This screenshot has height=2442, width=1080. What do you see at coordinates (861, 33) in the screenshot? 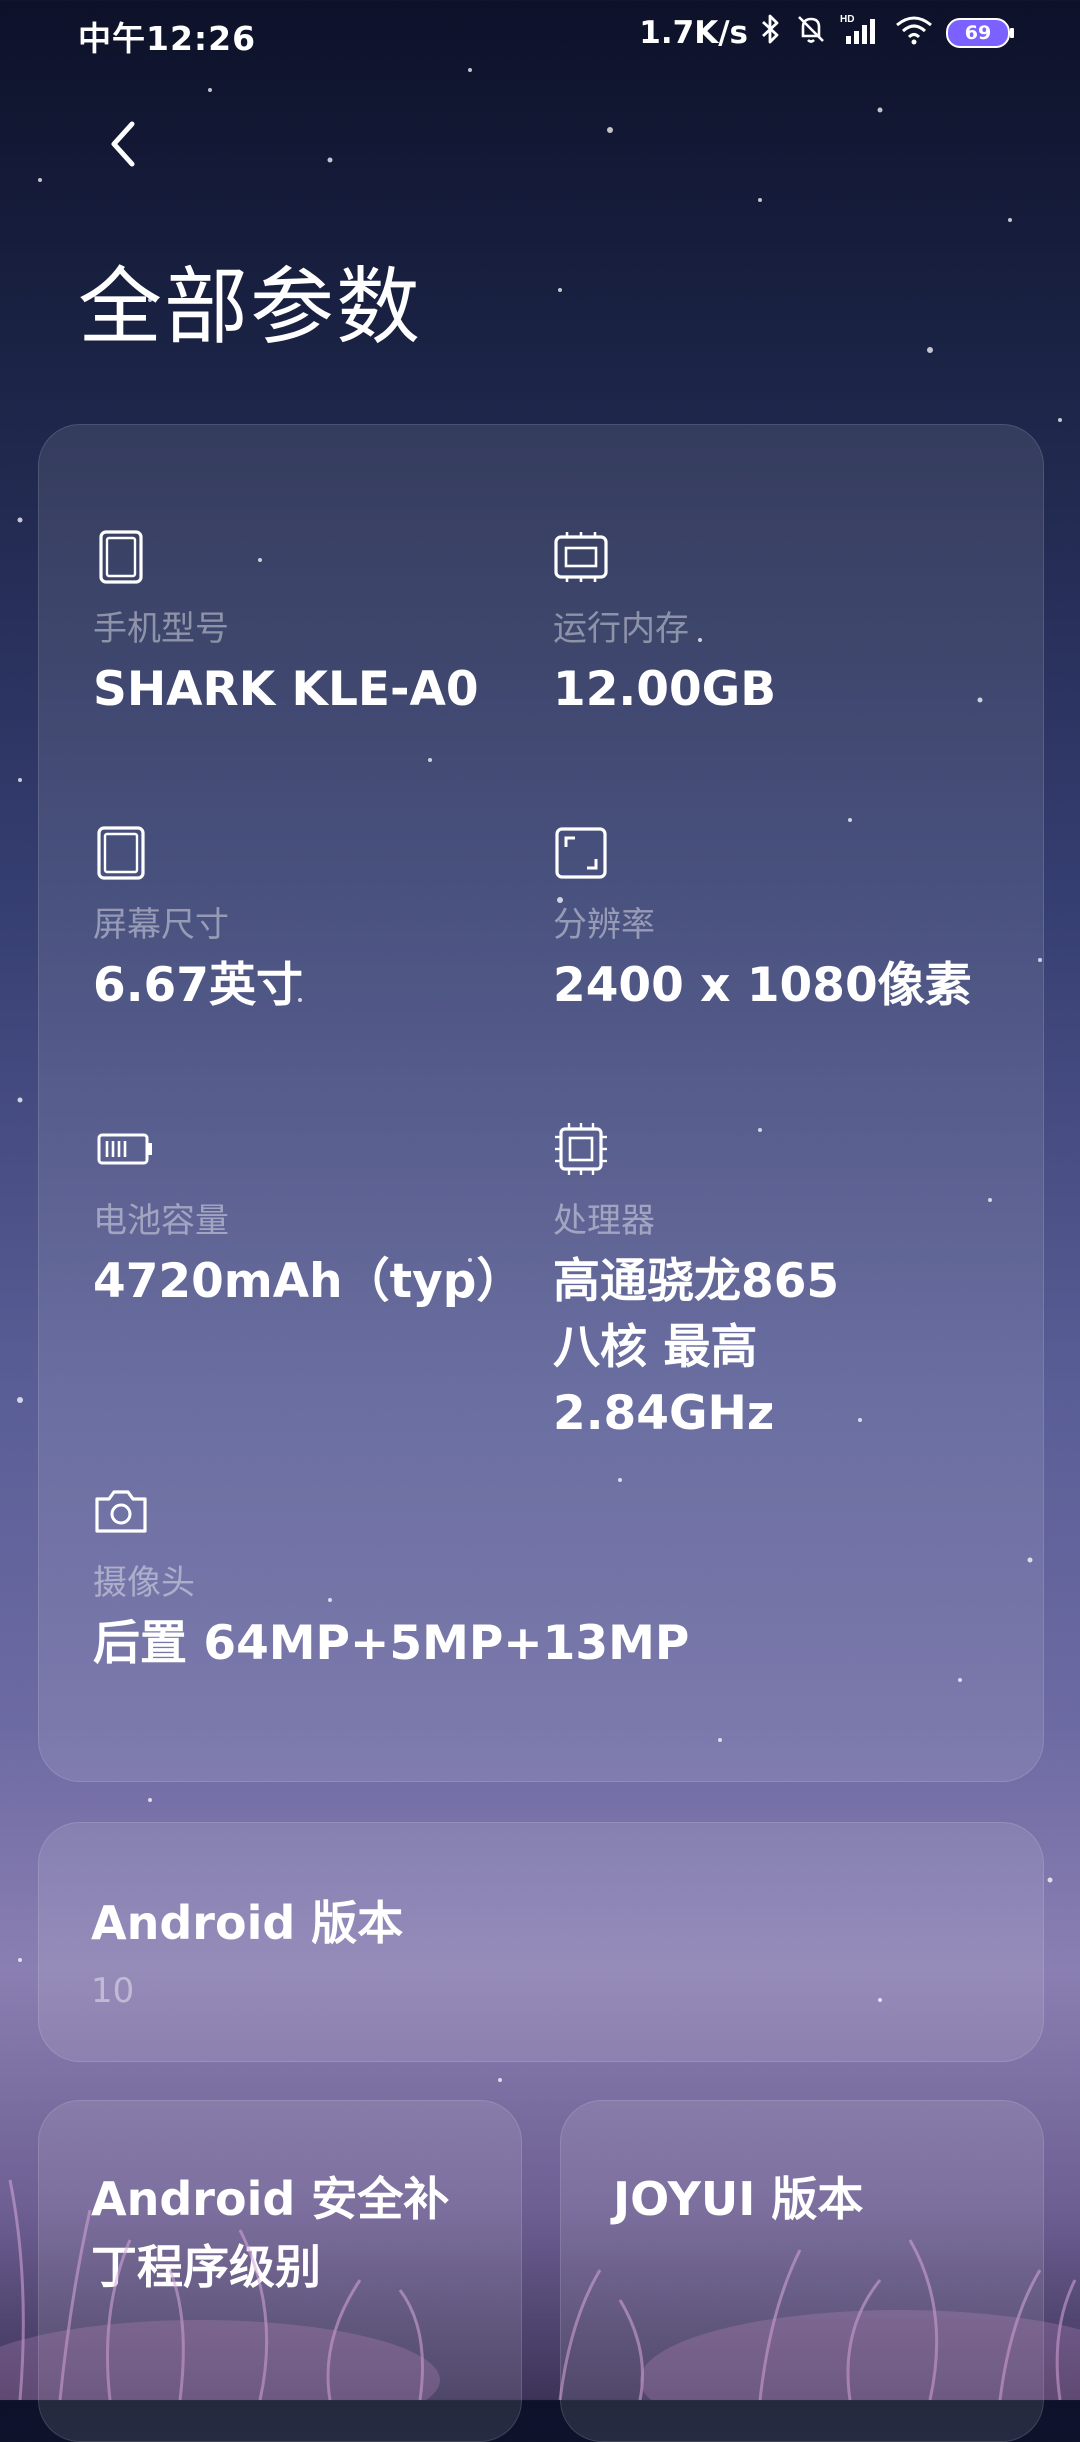
I see `hd-signal-icon: HD` at bounding box center [861, 33].